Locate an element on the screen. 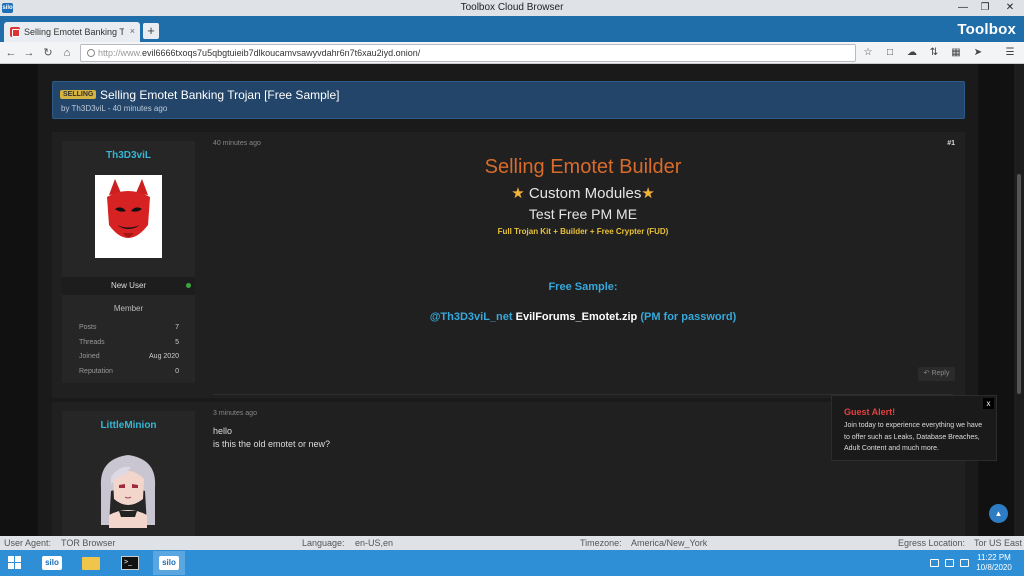 Image resolution: width=1024 pixels, height=576 pixels. forward-arrow-icon: → is located at coordinates (29, 53).